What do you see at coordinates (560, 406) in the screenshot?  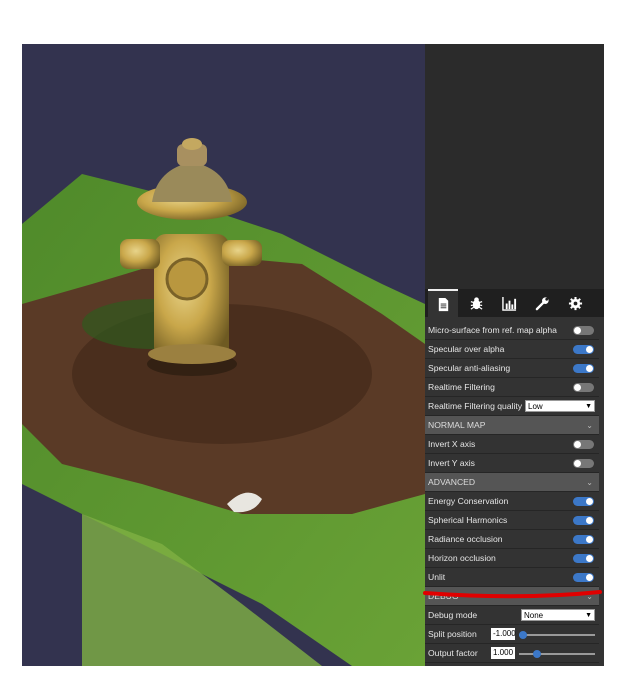 I see `realtime-quality-select: Low ▼` at bounding box center [560, 406].